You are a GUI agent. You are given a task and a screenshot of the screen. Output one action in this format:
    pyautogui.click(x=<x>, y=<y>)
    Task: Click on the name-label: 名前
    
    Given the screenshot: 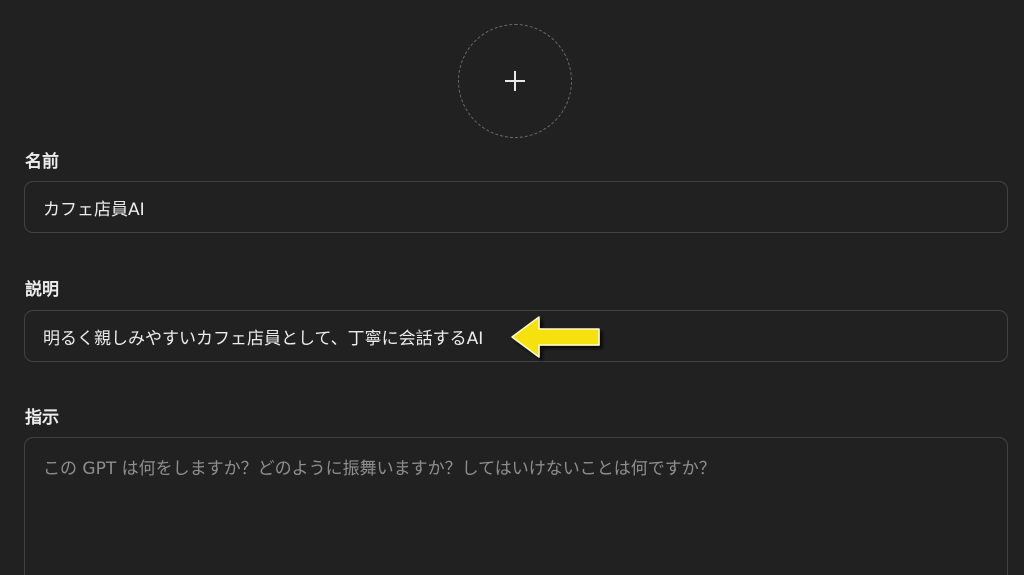 What is the action you would take?
    pyautogui.click(x=42, y=162)
    